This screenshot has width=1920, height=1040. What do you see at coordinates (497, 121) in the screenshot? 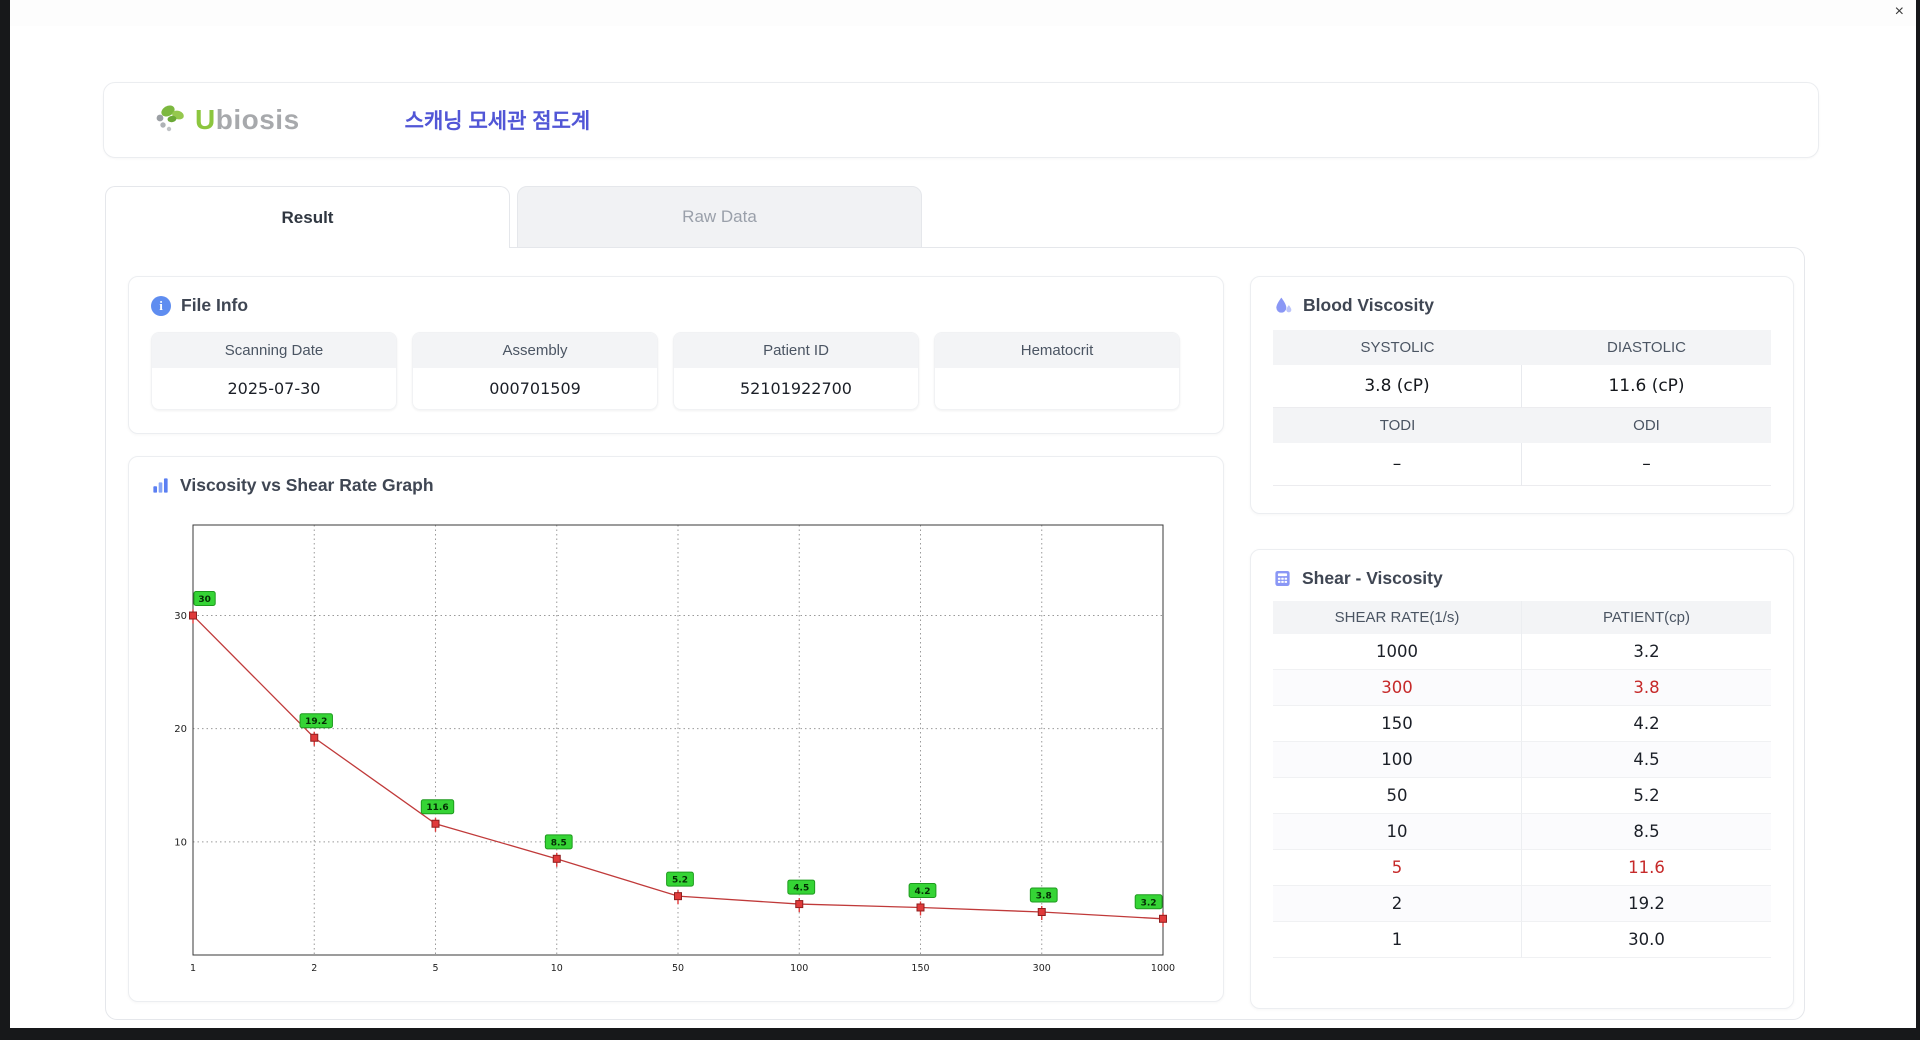
I see `page-title: 스캐닝 모세관 점도계` at bounding box center [497, 121].